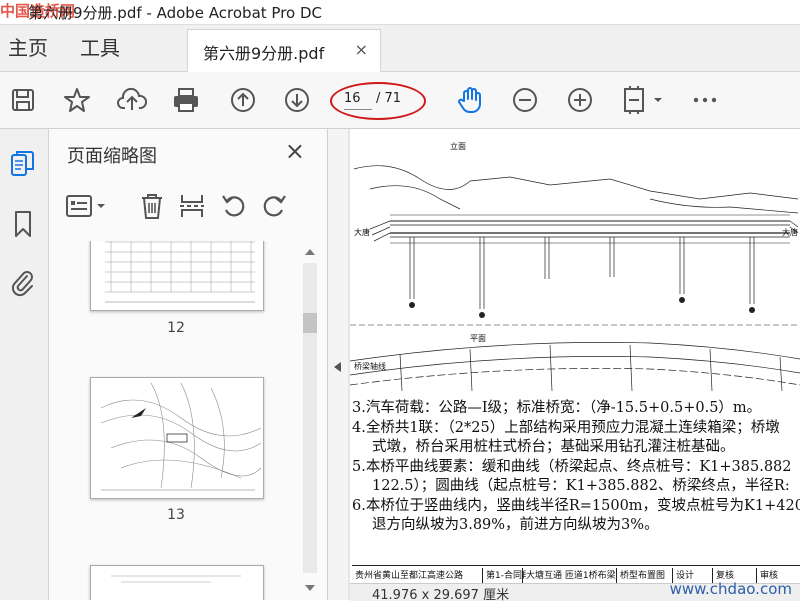 This screenshot has width=800, height=603. Describe the element at coordinates (297, 100) in the screenshot. I see `page-down-icon` at that location.